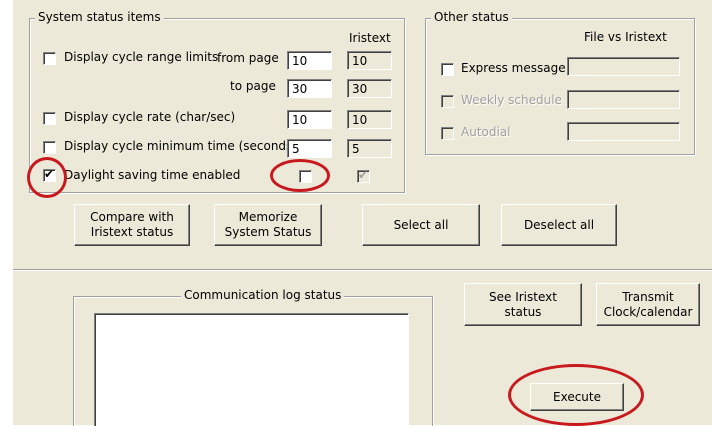 The height and width of the screenshot is (426, 712). What do you see at coordinates (309, 119) in the screenshot?
I see `cycle-rate-input: 10` at bounding box center [309, 119].